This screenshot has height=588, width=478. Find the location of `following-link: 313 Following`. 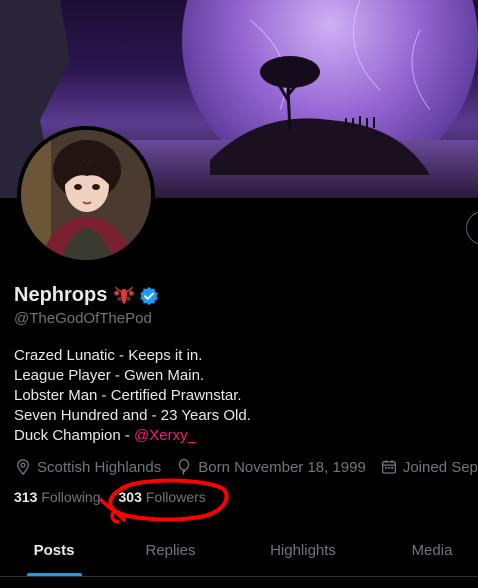

following-link: 313 Following is located at coordinates (57, 497).